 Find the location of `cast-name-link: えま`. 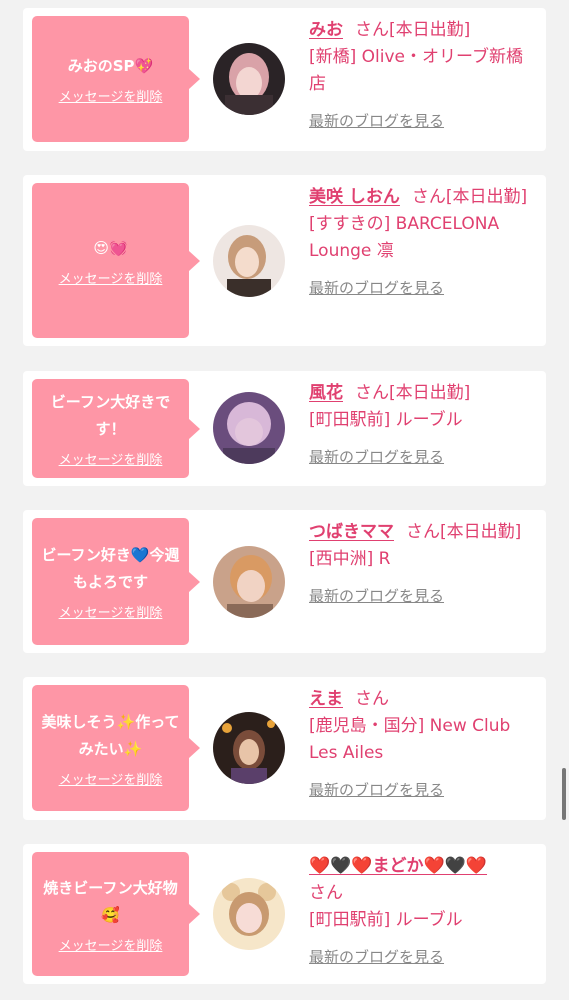

cast-name-link: えま is located at coordinates (326, 699).